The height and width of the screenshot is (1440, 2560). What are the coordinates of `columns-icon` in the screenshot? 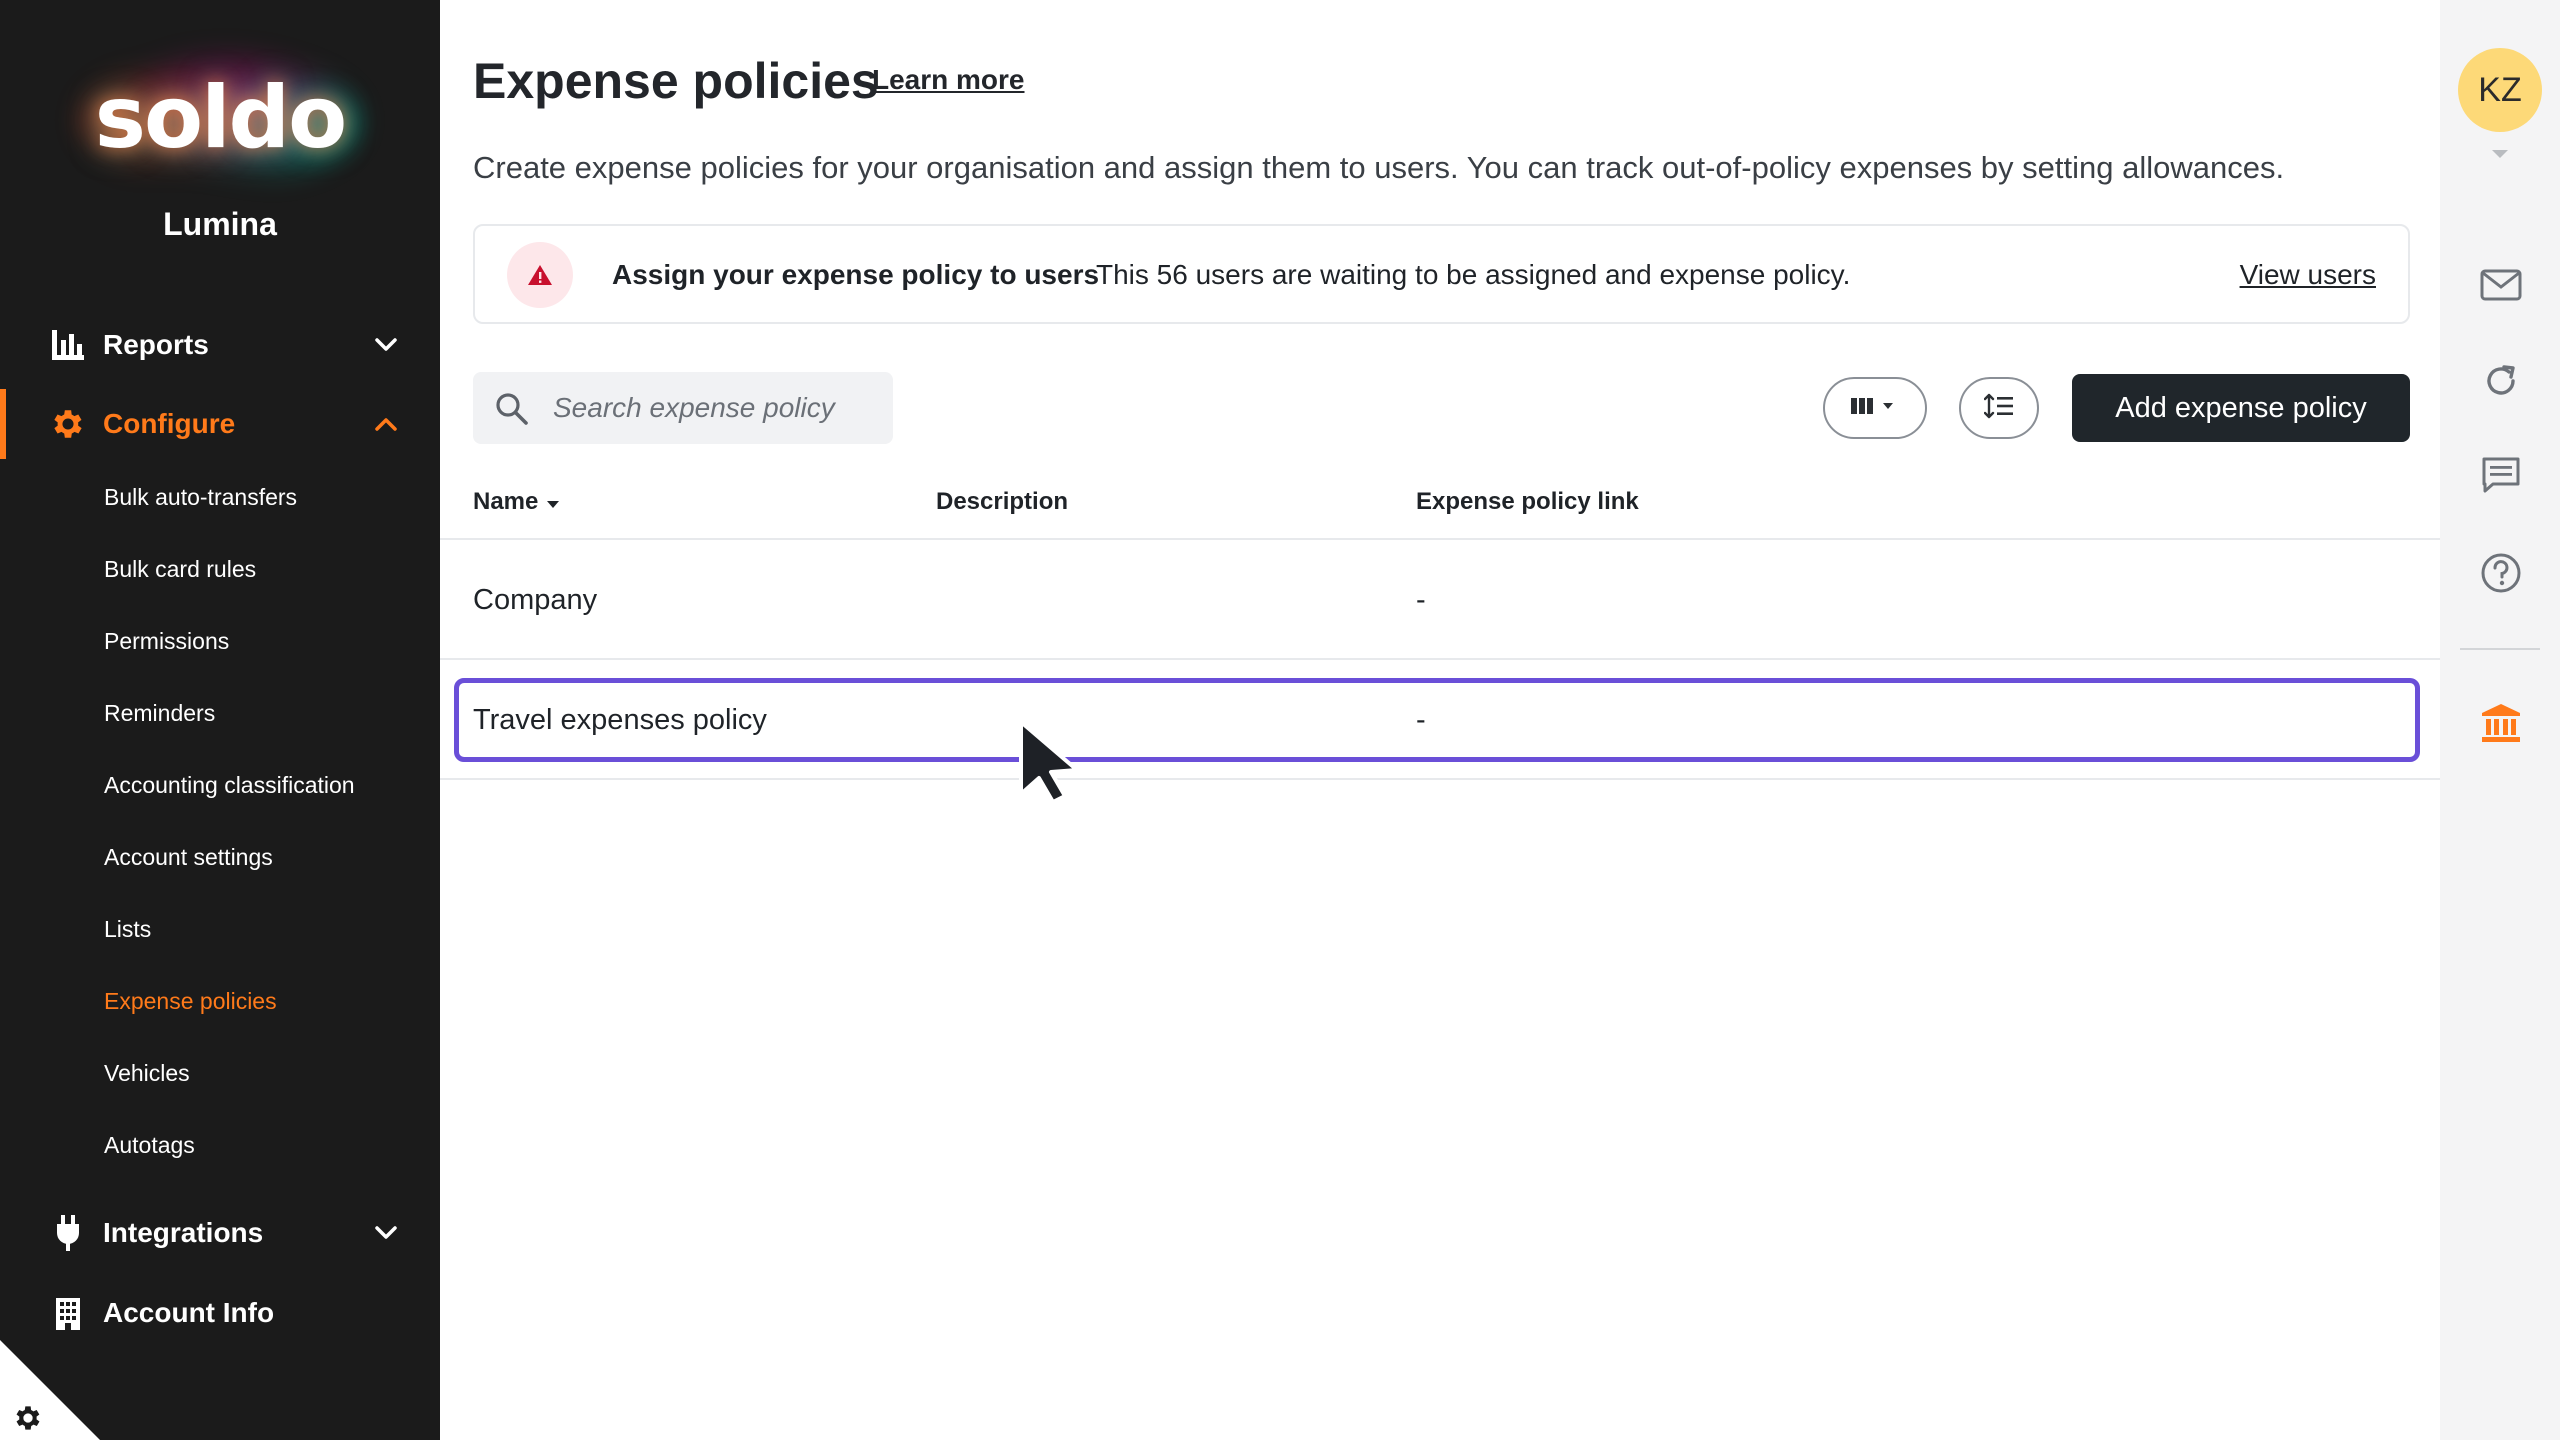 It's located at (1875, 408).